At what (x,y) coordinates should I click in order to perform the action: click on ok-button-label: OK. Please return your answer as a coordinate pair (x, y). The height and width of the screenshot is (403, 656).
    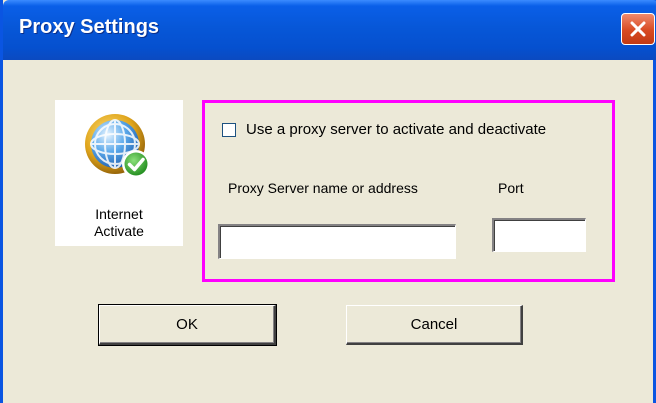
    Looking at the image, I should click on (187, 324).